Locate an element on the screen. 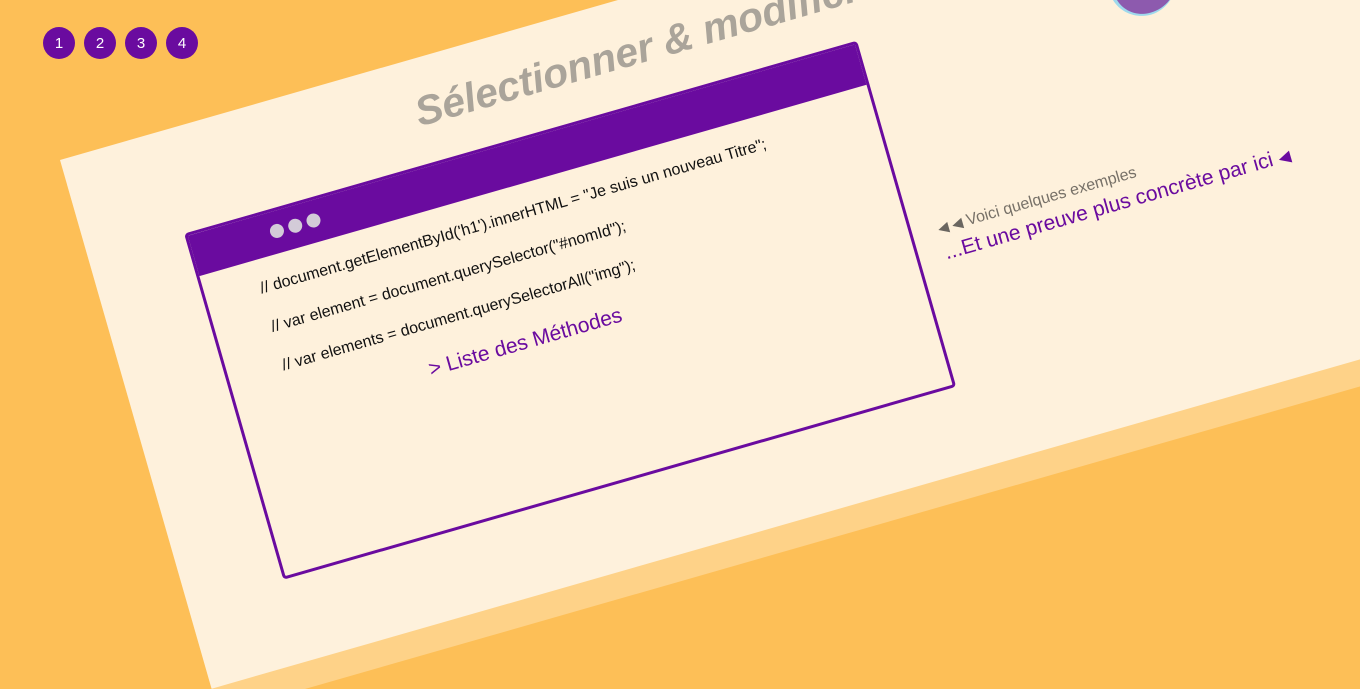  potion-flask-icon is located at coordinates (1142, 8).